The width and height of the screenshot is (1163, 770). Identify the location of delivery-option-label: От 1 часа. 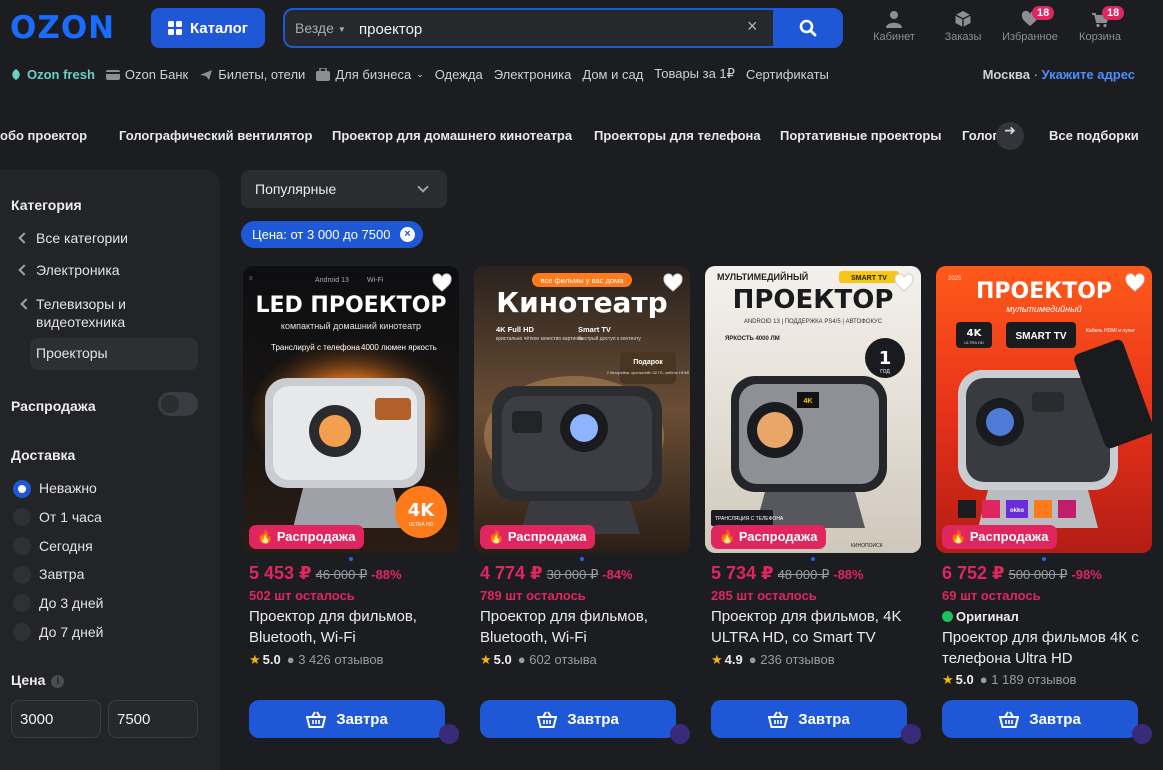
(70, 517).